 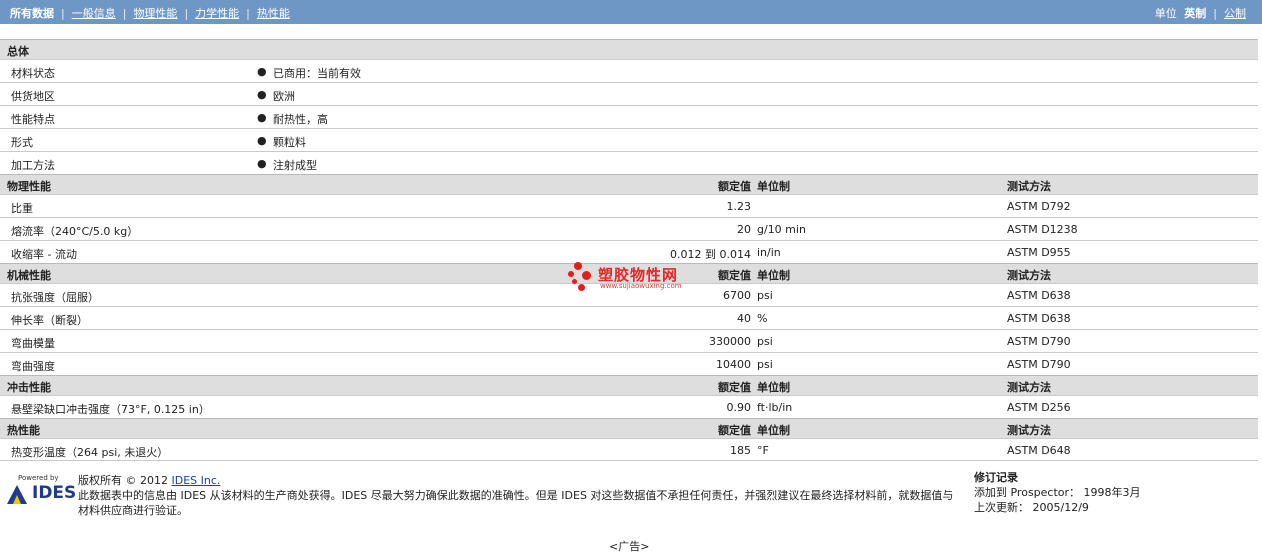 I want to click on property-unit: ft·lb/in, so click(x=775, y=407).